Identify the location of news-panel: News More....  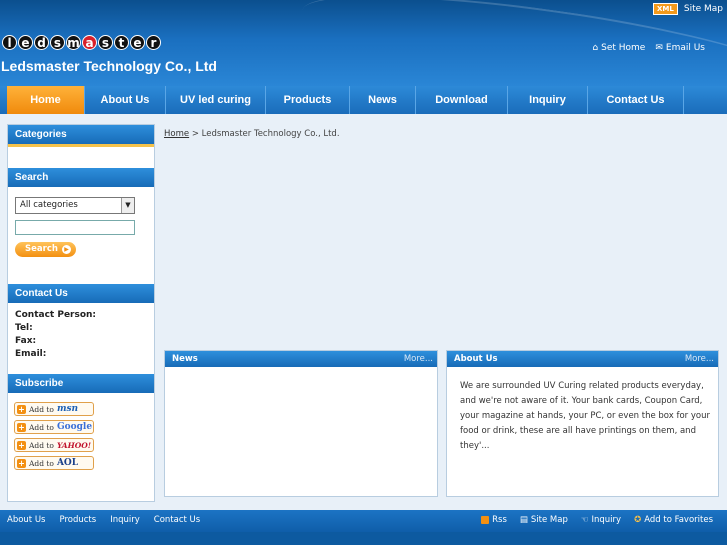
(301, 423).